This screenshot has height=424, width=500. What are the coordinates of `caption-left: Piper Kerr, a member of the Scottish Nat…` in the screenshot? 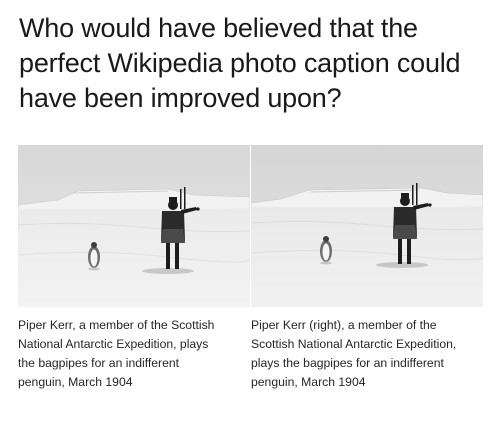 It's located at (116, 353).